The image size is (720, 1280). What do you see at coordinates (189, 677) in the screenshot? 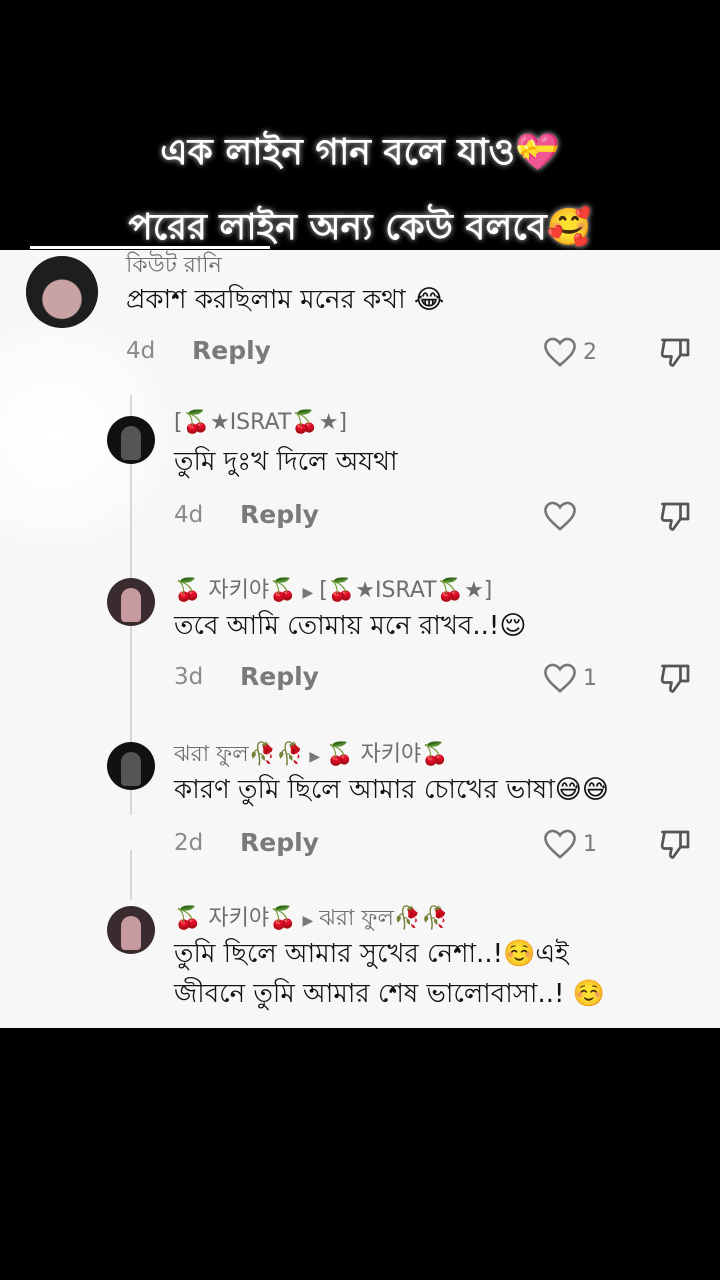
I see `comment-age: 3d` at bounding box center [189, 677].